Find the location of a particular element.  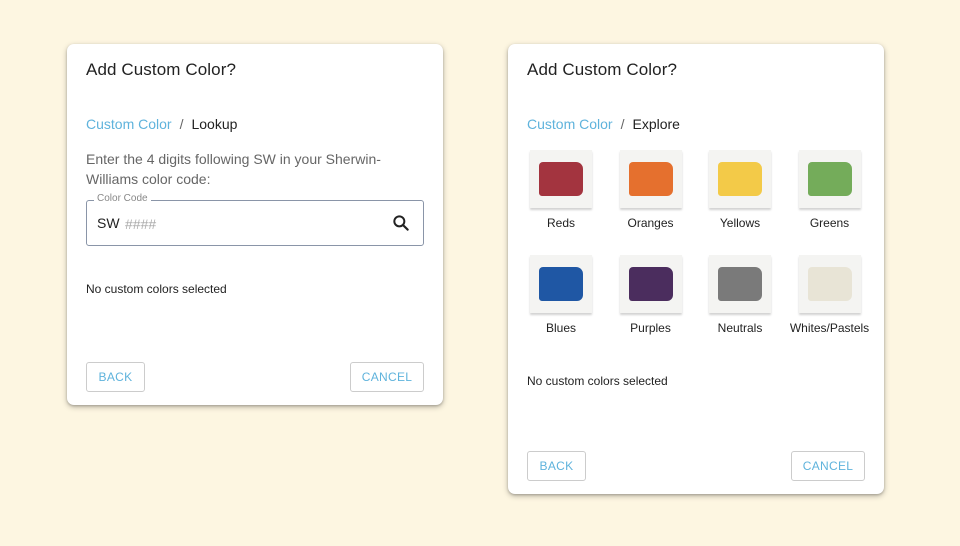

color-code-label: Color Code is located at coordinates (122, 198).